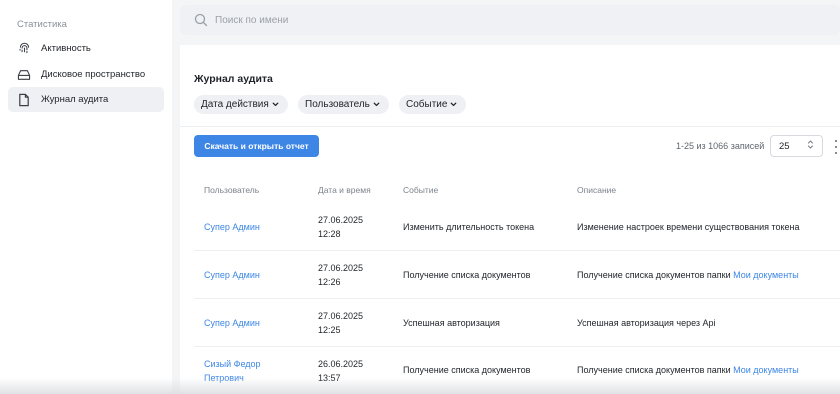  Describe the element at coordinates (465, 20) in the screenshot. I see `search-input` at that location.